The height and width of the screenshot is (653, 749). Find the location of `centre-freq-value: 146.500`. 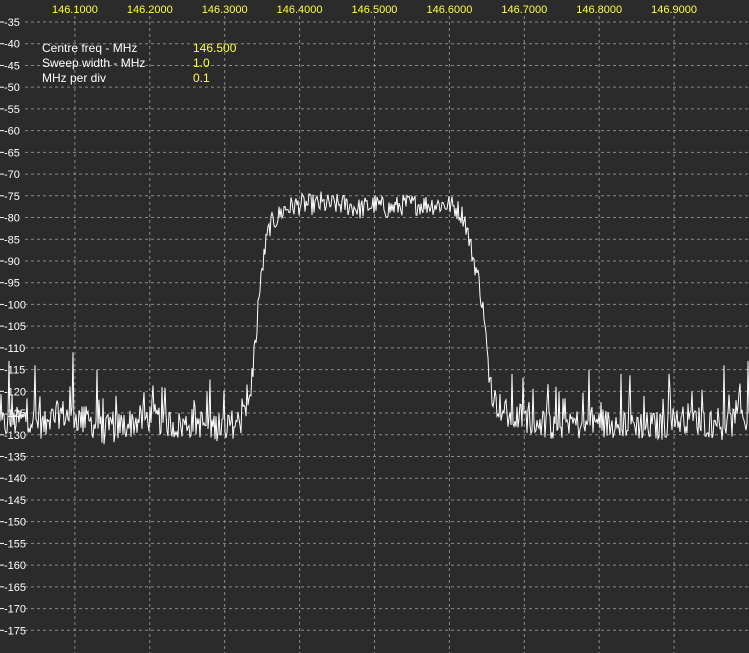

centre-freq-value: 146.500 is located at coordinates (215, 48).